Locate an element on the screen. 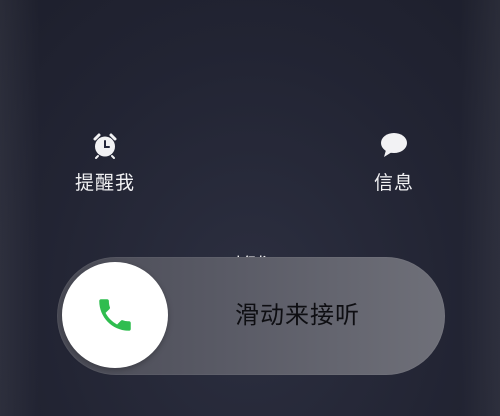 The width and height of the screenshot is (500, 416). message-bubble-icon is located at coordinates (394, 145).